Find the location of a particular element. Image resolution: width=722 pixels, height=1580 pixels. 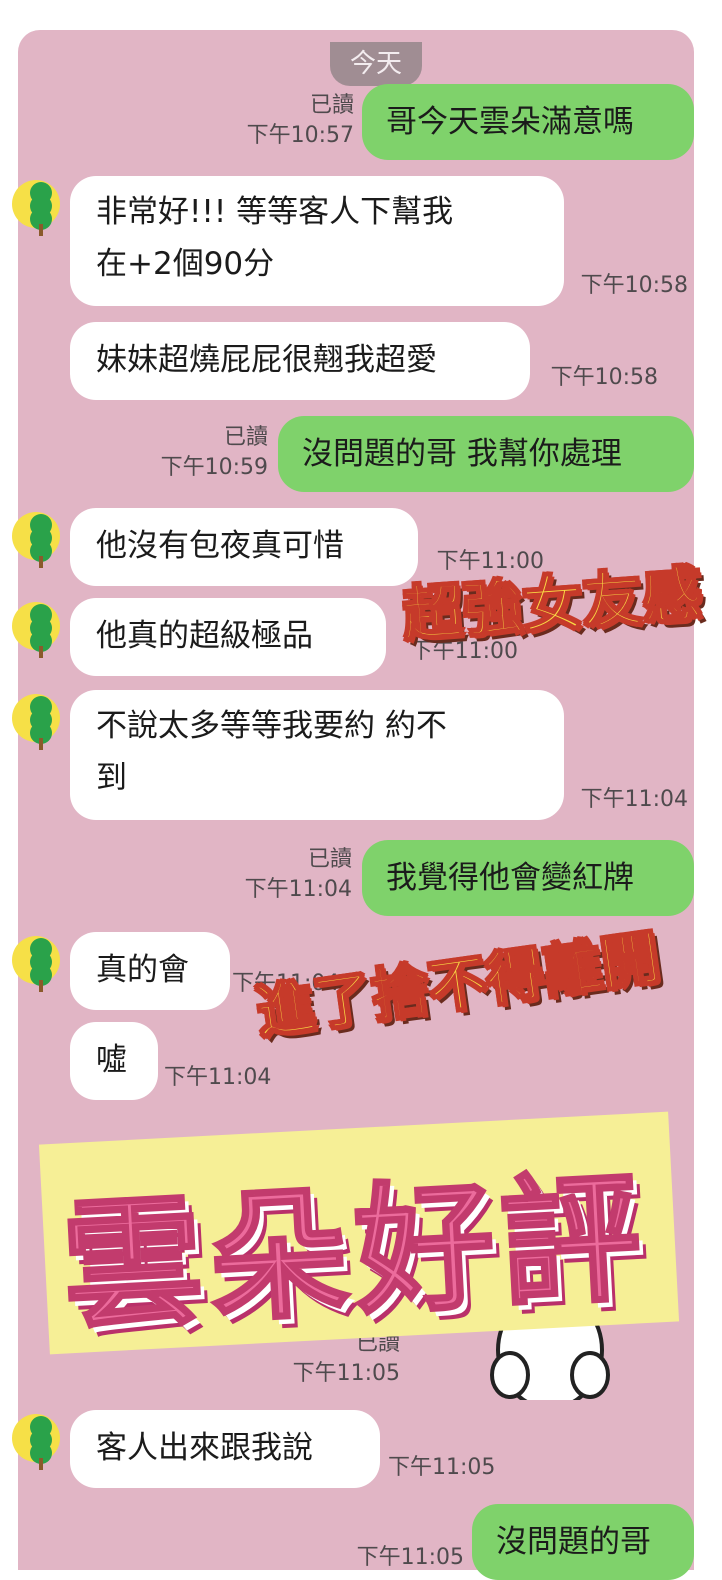

message-text: 妹妹超燒屁屁很翹我超愛 is located at coordinates (266, 360).